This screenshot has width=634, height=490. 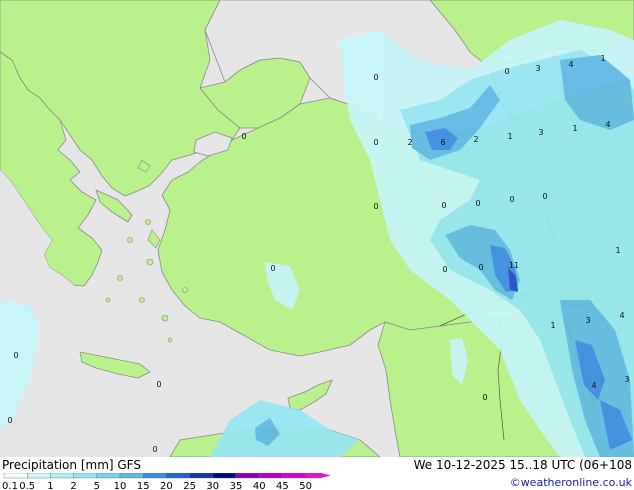 I want to click on legend-tick-label: 2, so click(x=73, y=485).